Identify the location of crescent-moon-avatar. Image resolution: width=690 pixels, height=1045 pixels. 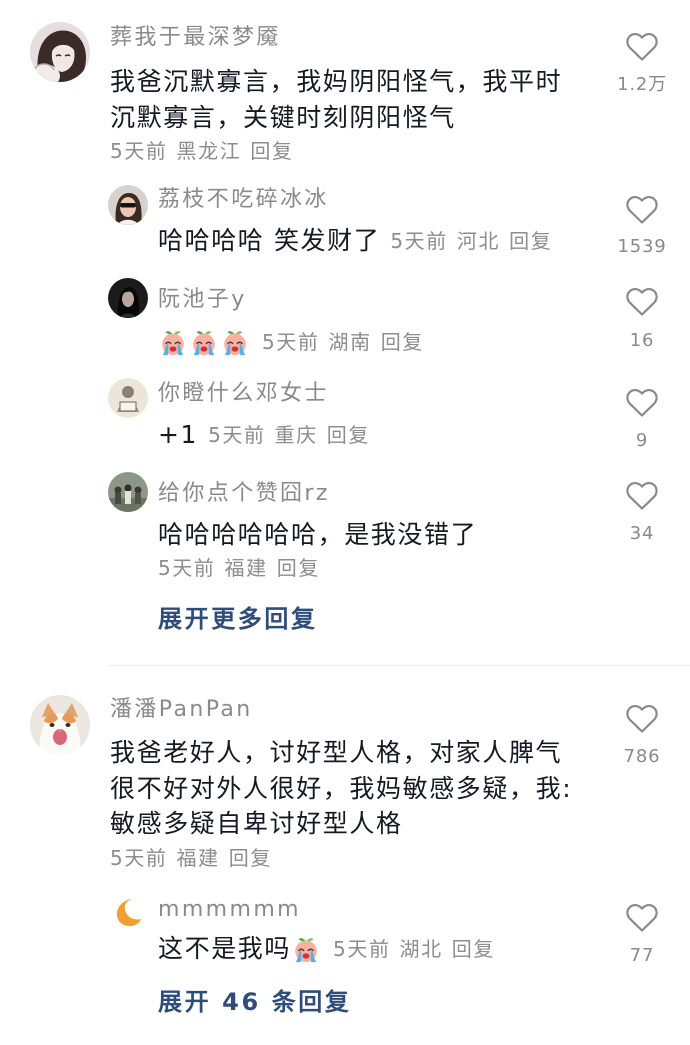
(128, 912).